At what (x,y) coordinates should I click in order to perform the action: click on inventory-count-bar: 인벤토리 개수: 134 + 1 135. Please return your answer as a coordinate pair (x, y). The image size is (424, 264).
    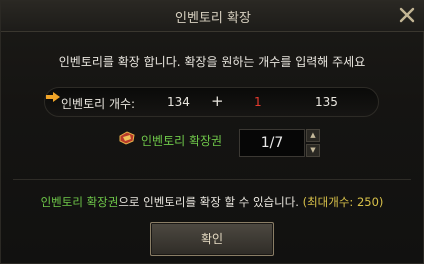
    Looking at the image, I should click on (211, 102).